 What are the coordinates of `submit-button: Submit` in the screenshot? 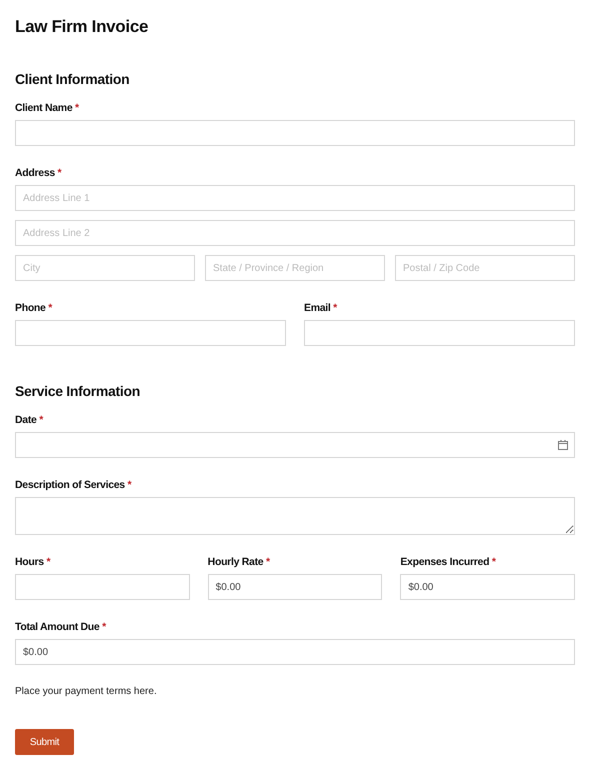 It's located at (44, 742).